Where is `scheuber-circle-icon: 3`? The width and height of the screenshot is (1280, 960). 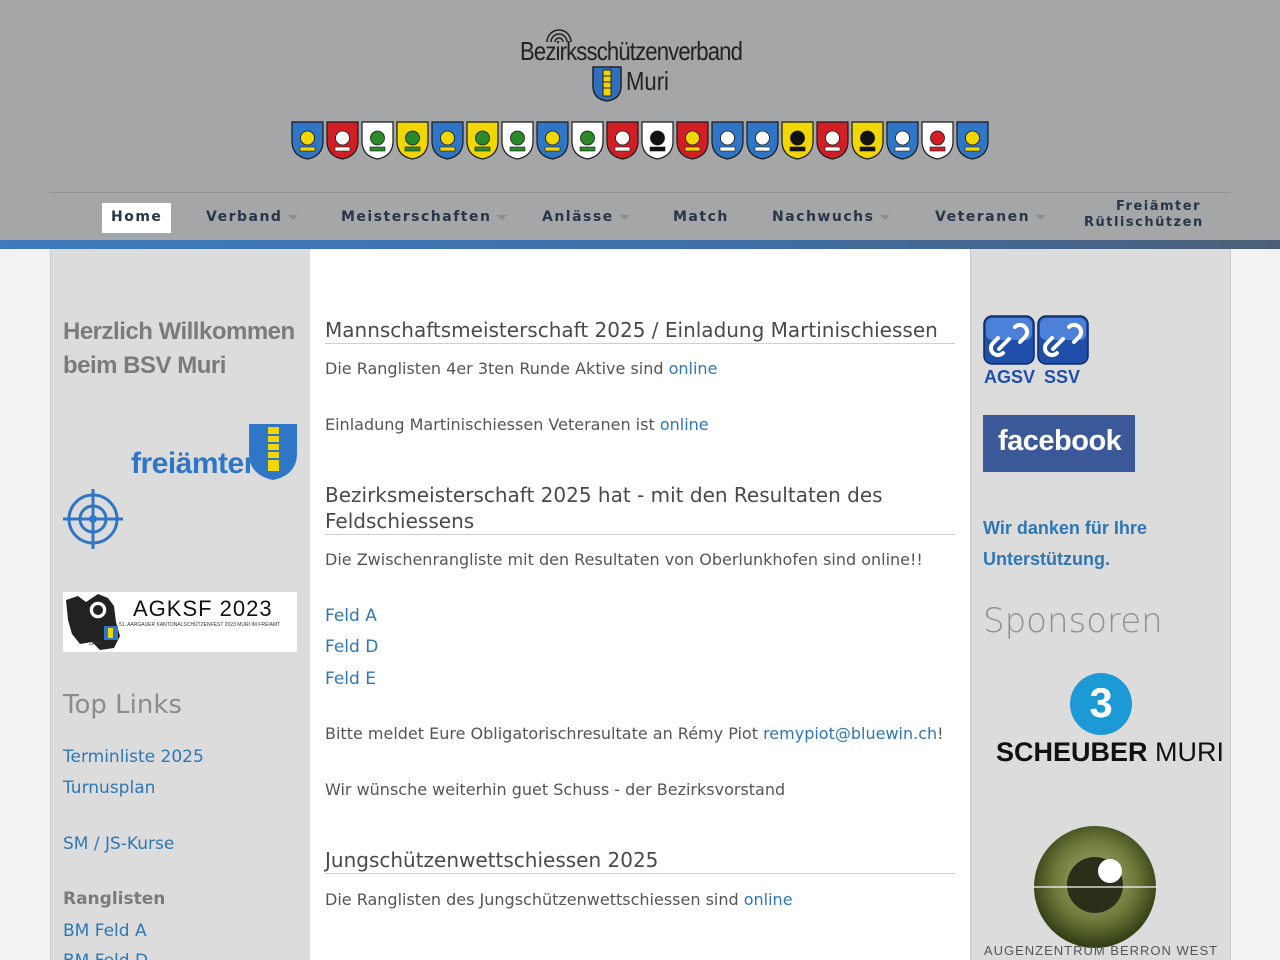 scheuber-circle-icon: 3 is located at coordinates (1101, 704).